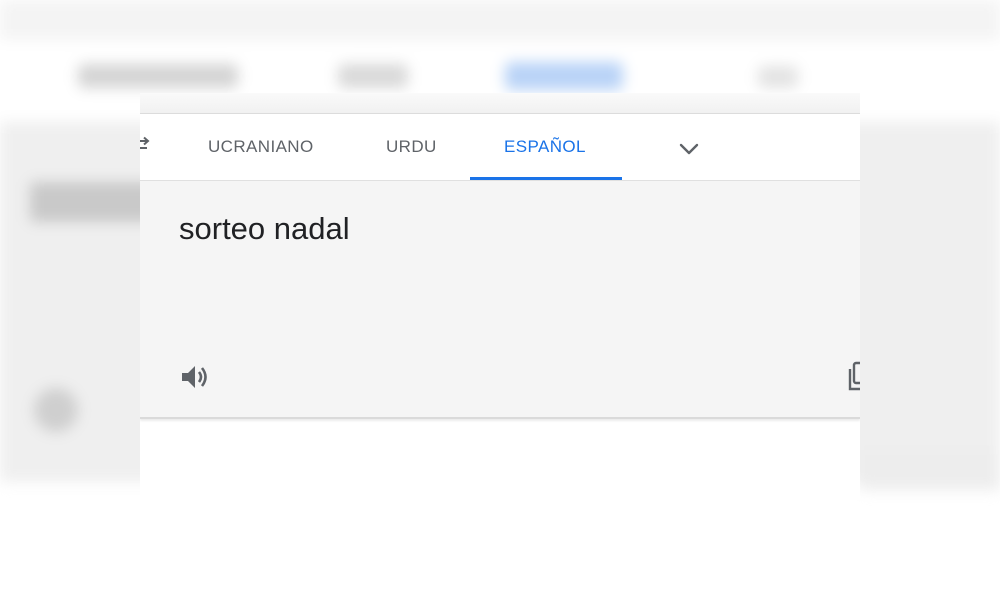 This screenshot has height=590, width=1000. I want to click on chevron-down-icon, so click(689, 149).